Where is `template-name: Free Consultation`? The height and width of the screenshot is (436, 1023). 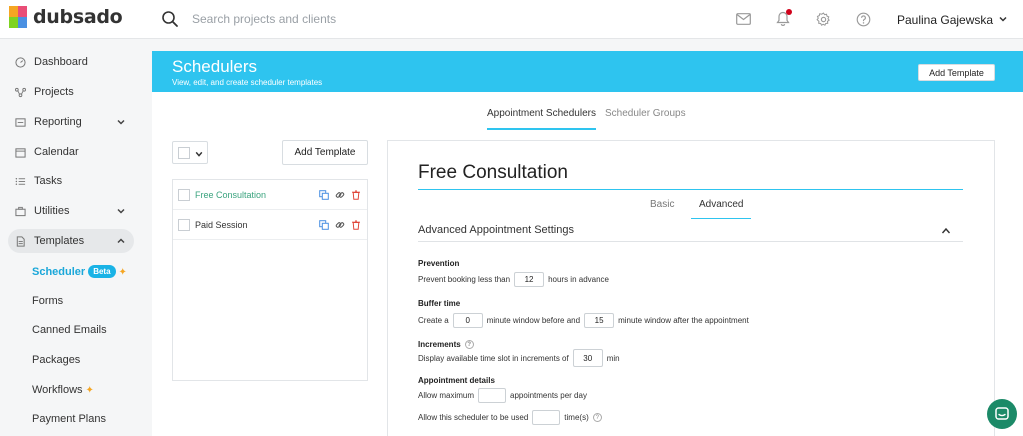
template-name: Free Consultation is located at coordinates (230, 195).